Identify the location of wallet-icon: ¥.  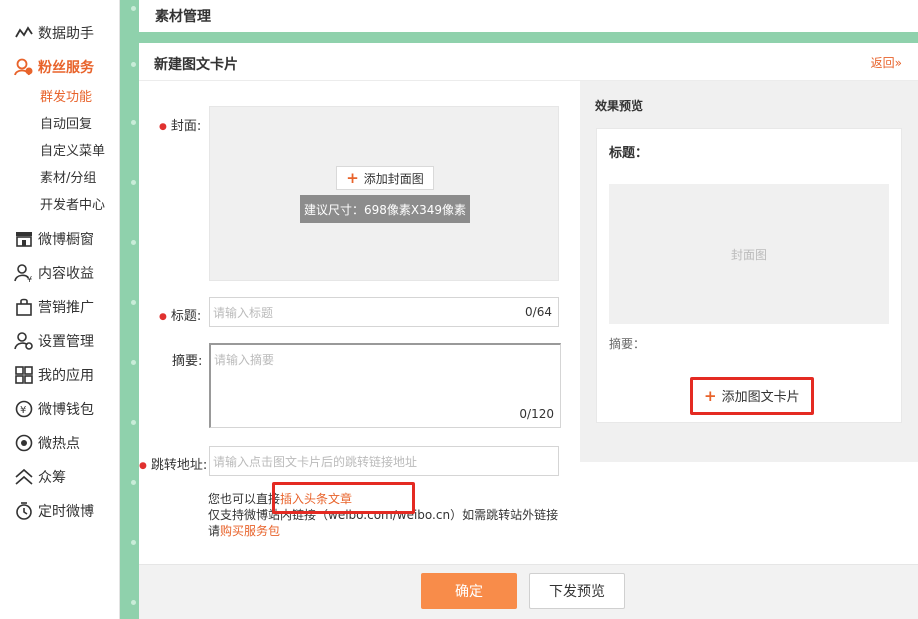
(24, 409).